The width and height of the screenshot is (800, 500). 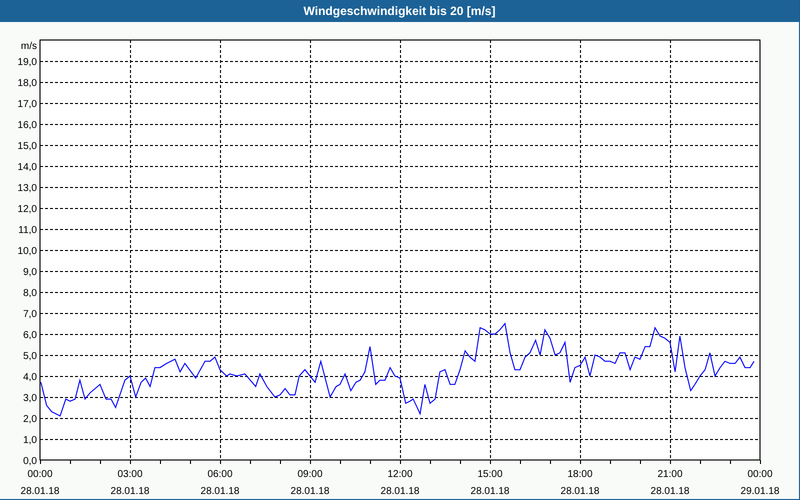 What do you see at coordinates (130, 474) in the screenshot?
I see `x-tick-label: 03:00` at bounding box center [130, 474].